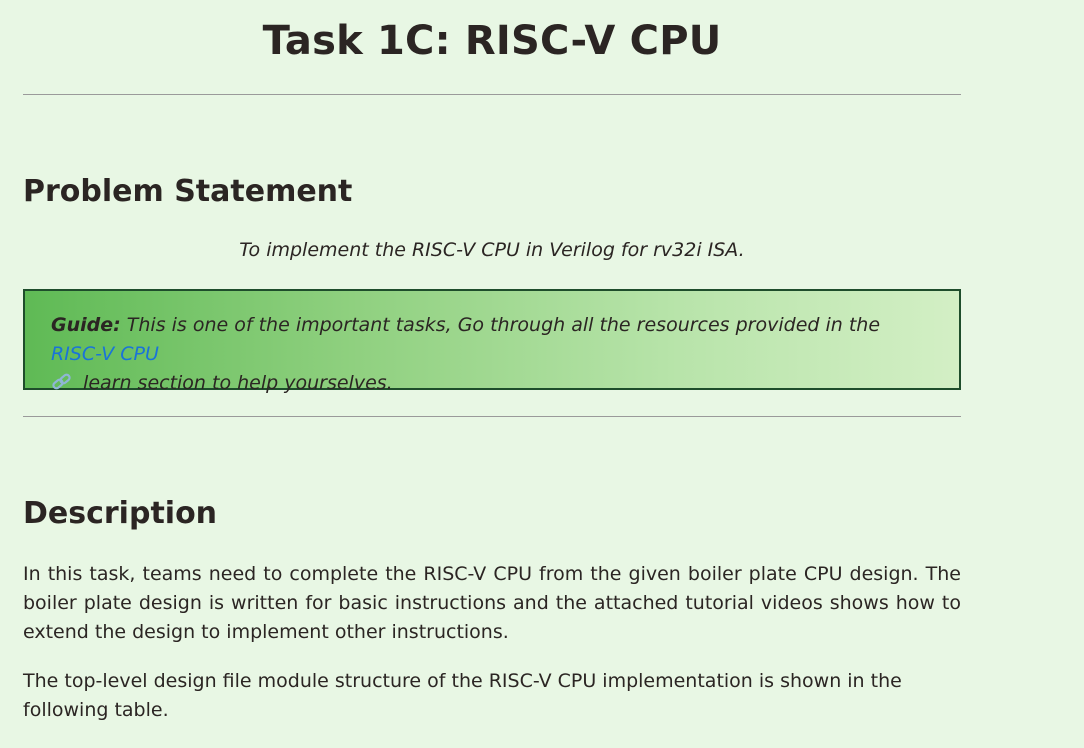 The height and width of the screenshot is (748, 1084). Describe the element at coordinates (86, 325) in the screenshot. I see `guide-label: Guide:` at that location.